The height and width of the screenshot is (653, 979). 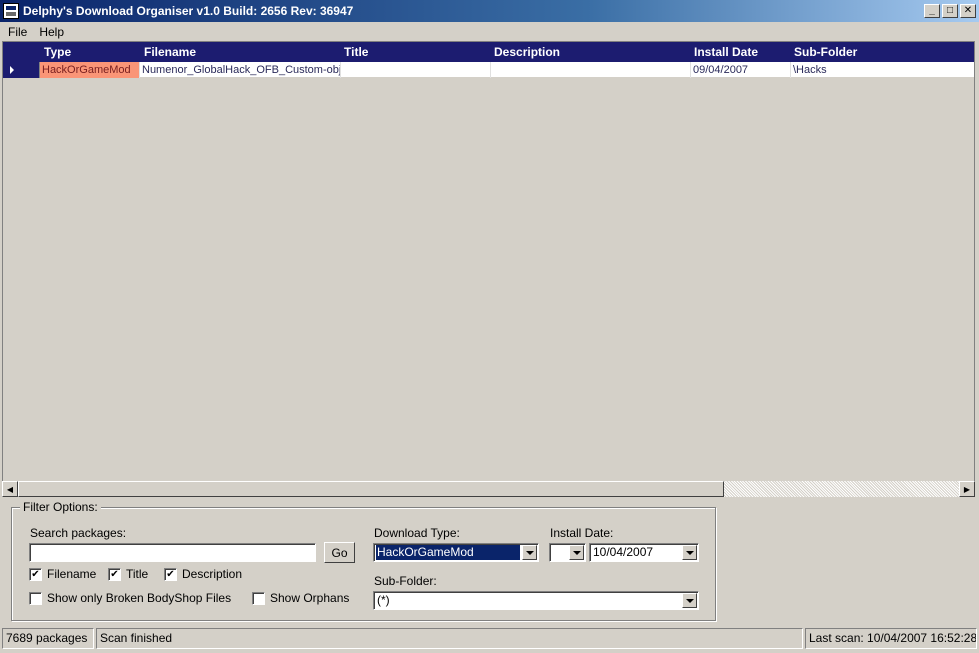 What do you see at coordinates (623, 552) in the screenshot?
I see `install-date-value: 10/04/2007` at bounding box center [623, 552].